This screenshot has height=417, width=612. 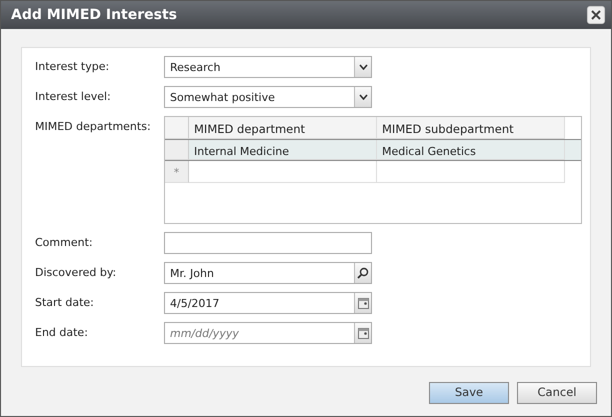 I want to click on date-field: mm/dd/yyyy, so click(x=268, y=333).